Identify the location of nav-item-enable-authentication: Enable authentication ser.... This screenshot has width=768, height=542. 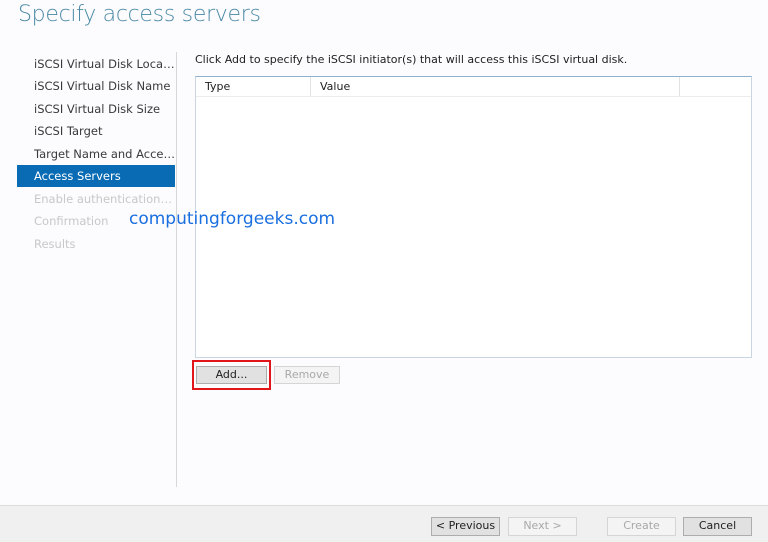
(104, 199).